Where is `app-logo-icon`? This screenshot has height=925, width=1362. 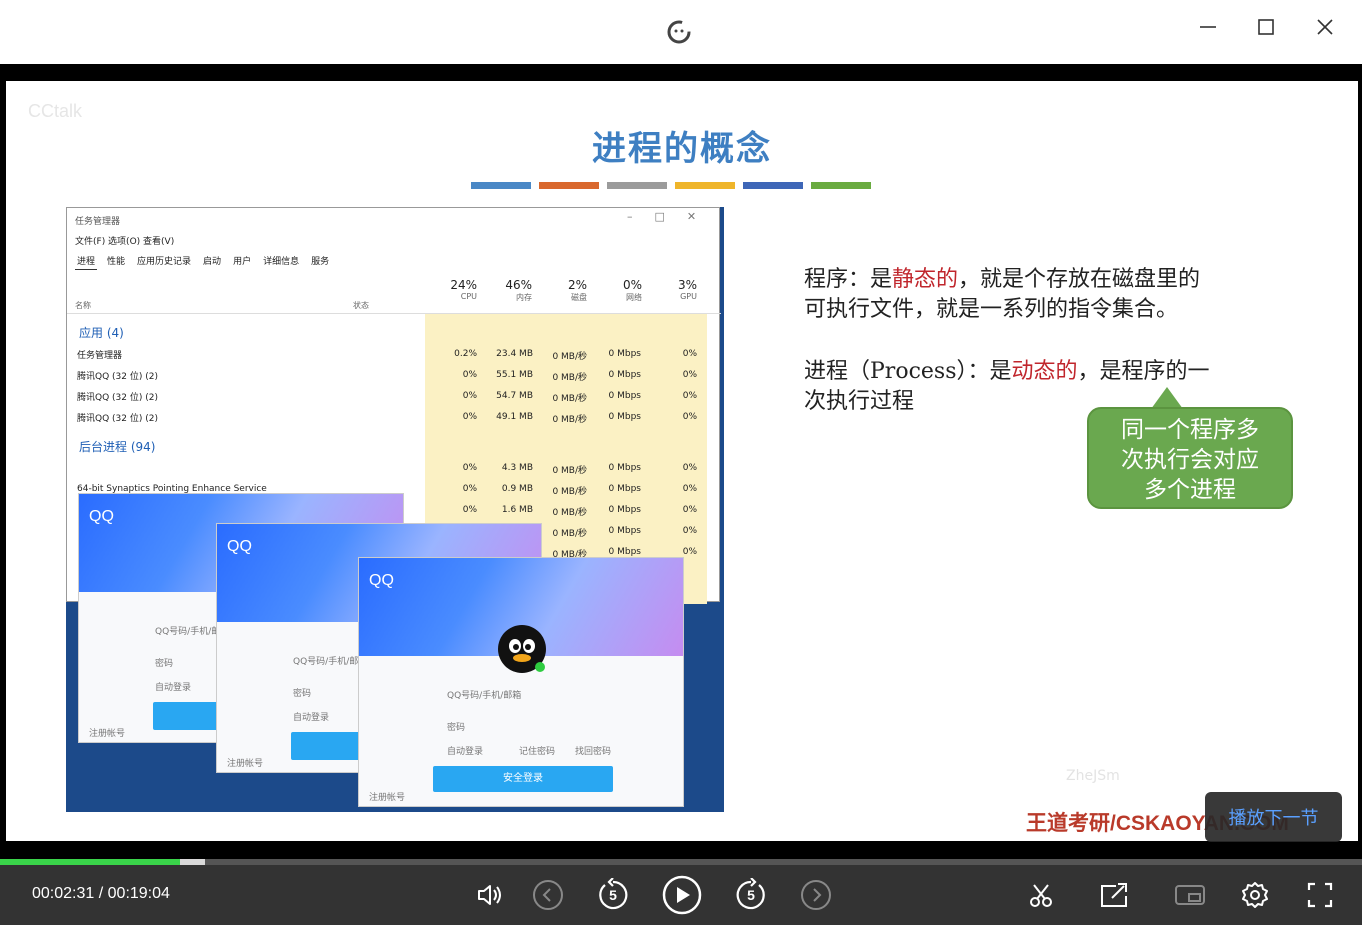
app-logo-icon is located at coordinates (679, 32).